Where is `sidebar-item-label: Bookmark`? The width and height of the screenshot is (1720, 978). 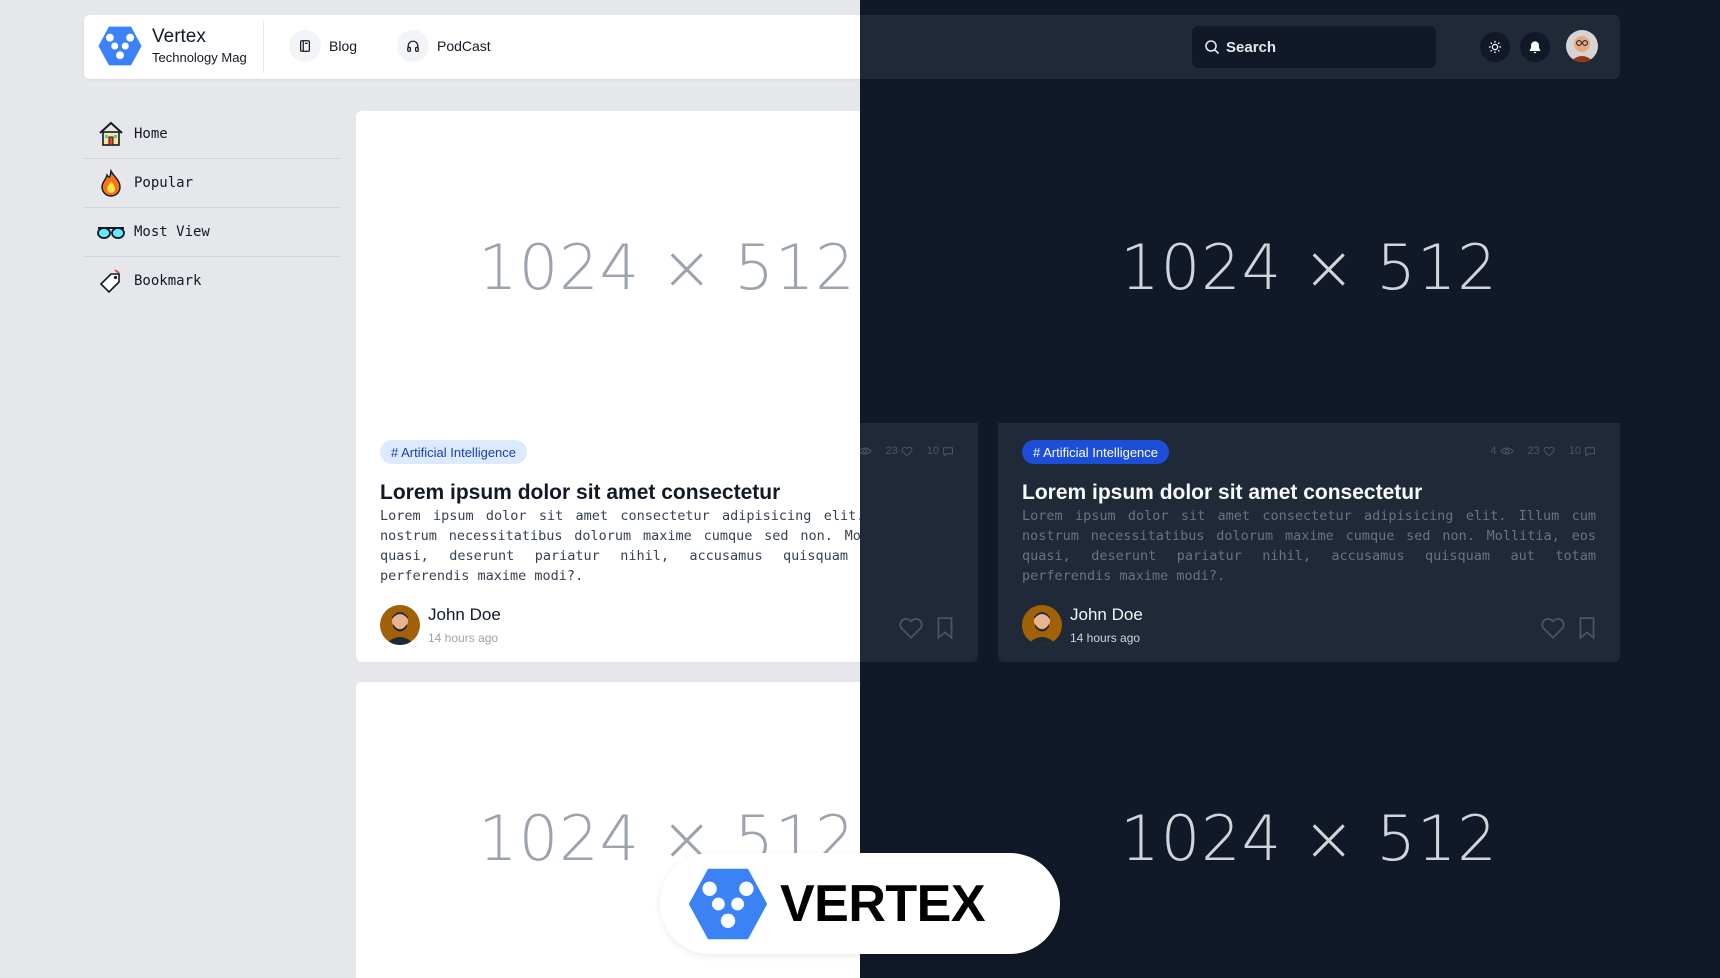 sidebar-item-label: Bookmark is located at coordinates (168, 281).